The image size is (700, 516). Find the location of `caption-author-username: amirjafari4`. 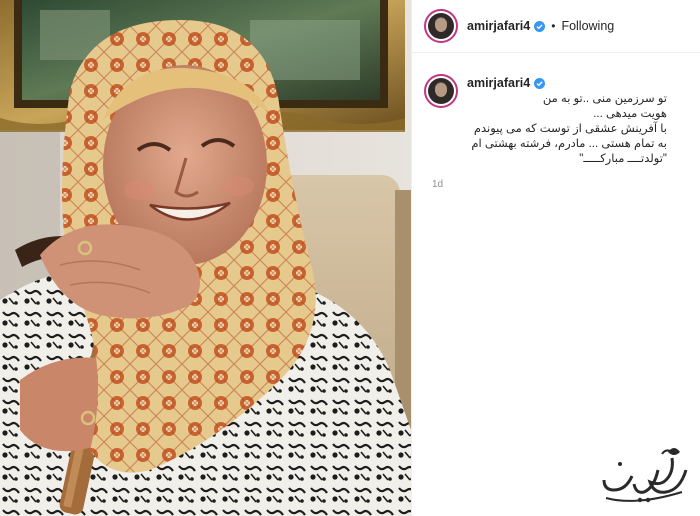

caption-author-username: amirjafari4 is located at coordinates (498, 83).